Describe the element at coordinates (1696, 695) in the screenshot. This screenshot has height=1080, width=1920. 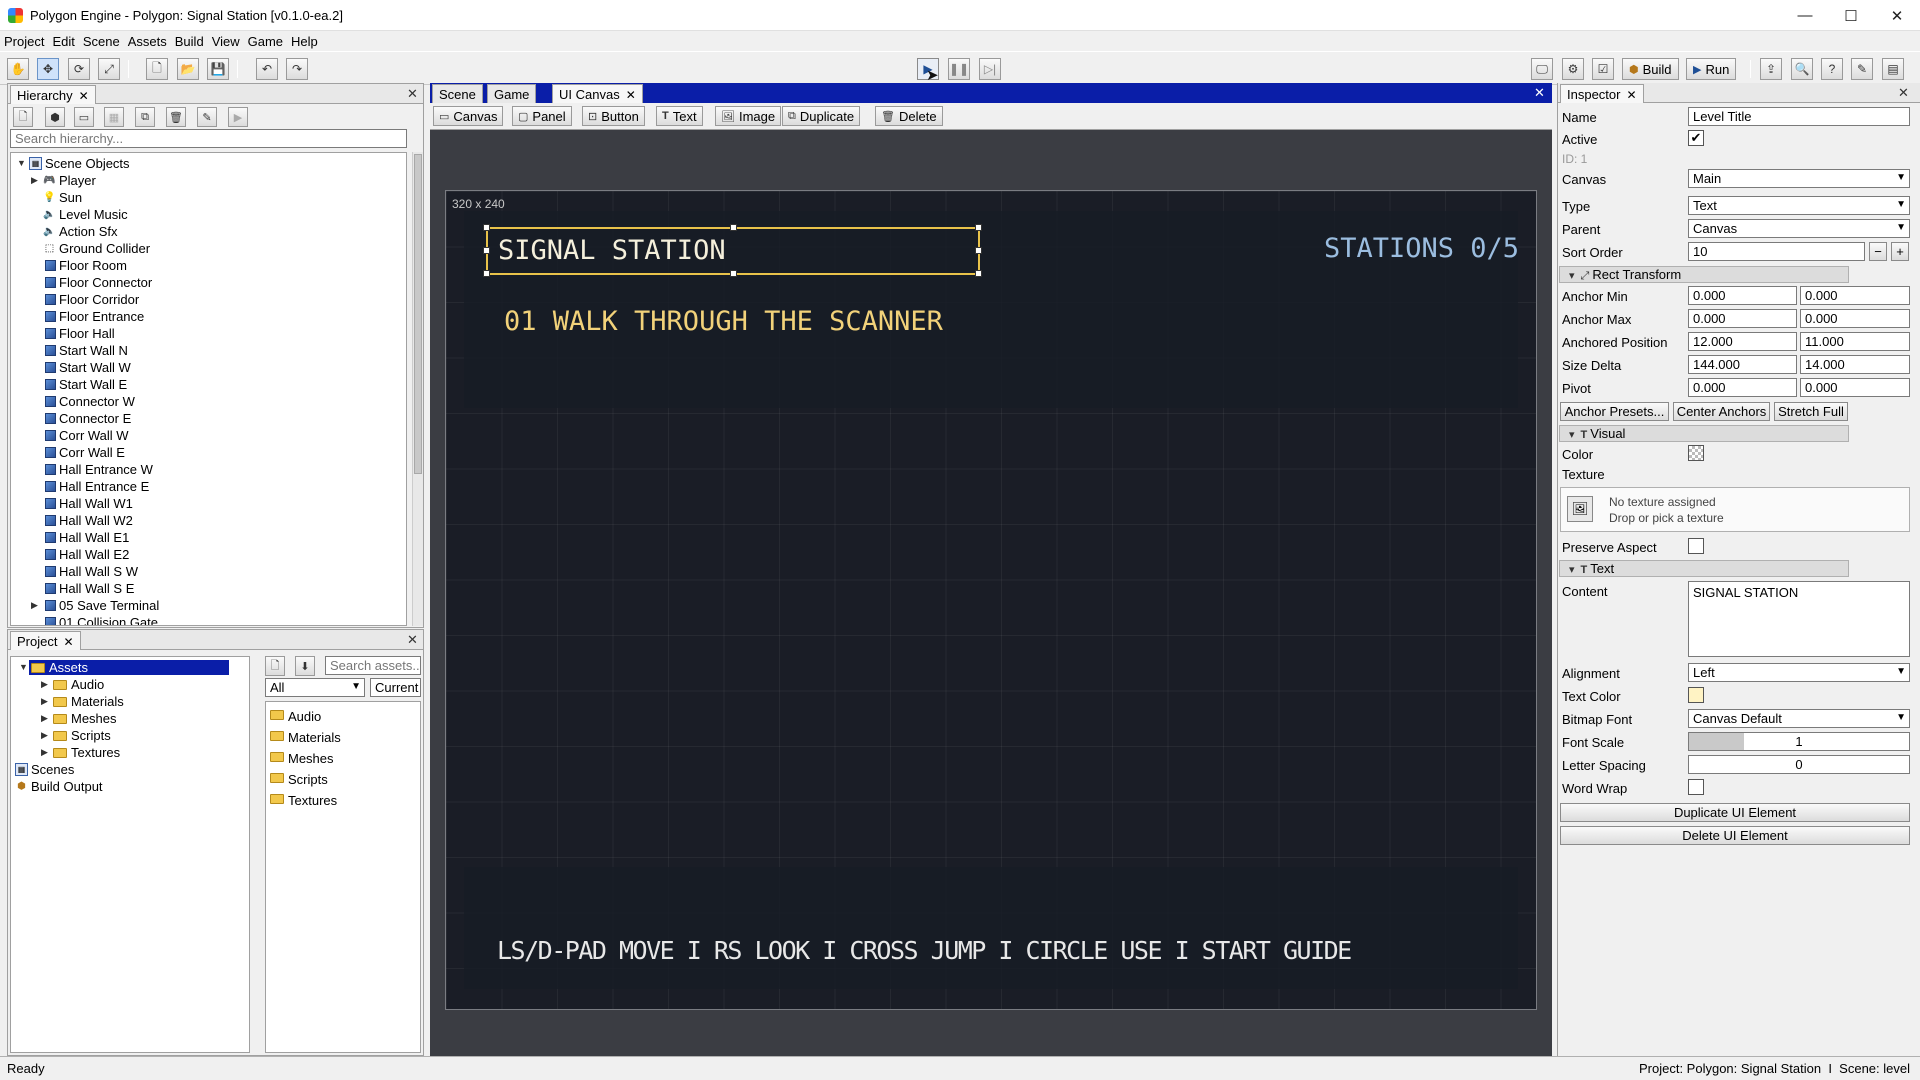
I see `text-color-swatch` at that location.